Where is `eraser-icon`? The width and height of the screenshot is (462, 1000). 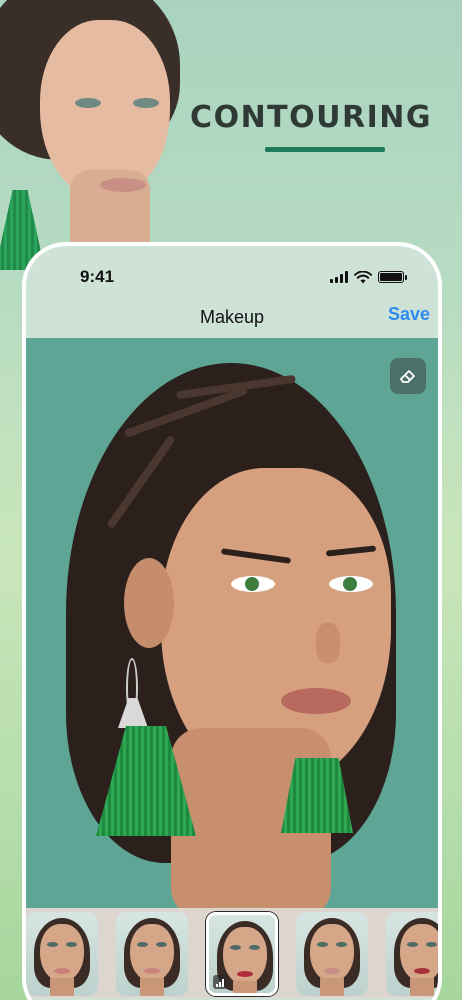
eraser-icon is located at coordinates (407, 376).